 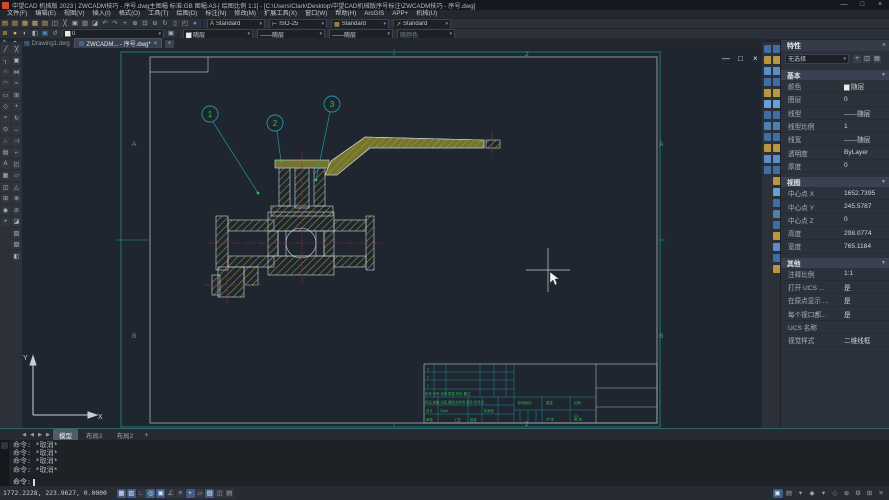 I want to click on workspace-icon: ◫, so click(x=219, y=493).